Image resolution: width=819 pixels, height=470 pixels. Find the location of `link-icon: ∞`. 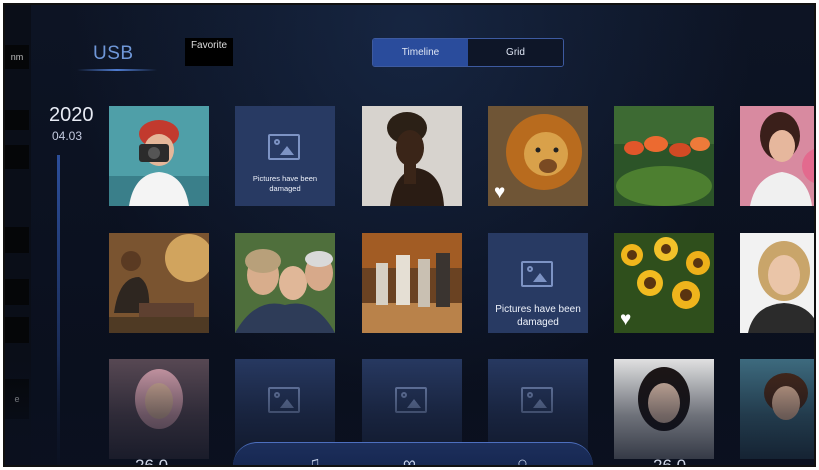

link-icon: ∞ is located at coordinates (409, 459).